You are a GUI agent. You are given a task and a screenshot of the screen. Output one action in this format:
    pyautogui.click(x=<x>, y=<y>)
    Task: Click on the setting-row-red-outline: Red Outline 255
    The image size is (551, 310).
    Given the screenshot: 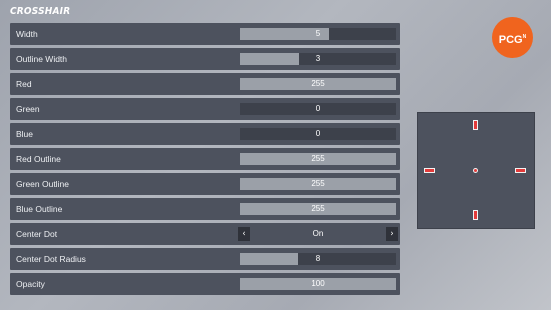 What is the action you would take?
    pyautogui.click(x=205, y=159)
    